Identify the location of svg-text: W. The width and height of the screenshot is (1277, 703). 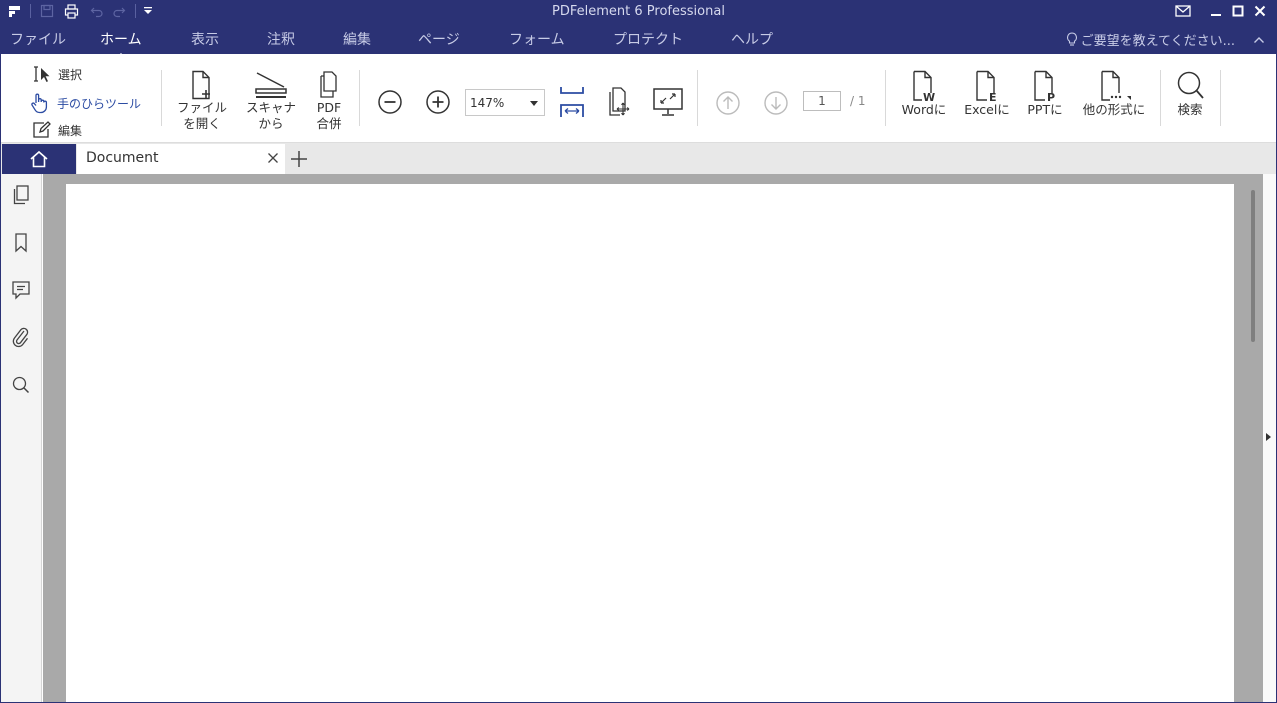
(929, 96).